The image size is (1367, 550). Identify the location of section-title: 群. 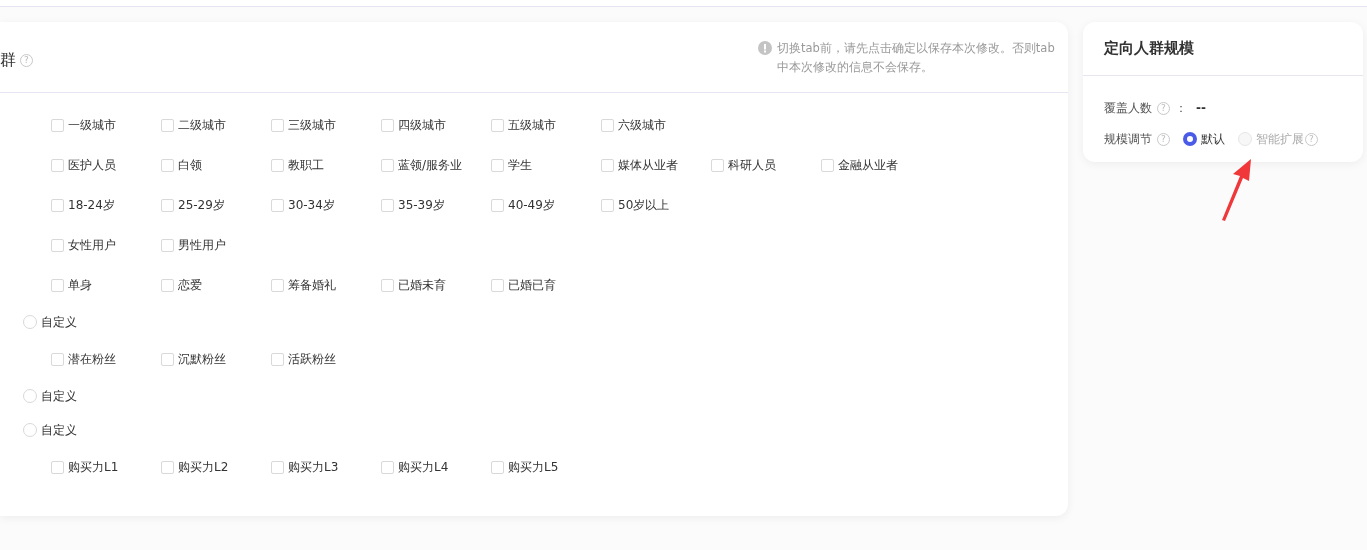
(8, 60).